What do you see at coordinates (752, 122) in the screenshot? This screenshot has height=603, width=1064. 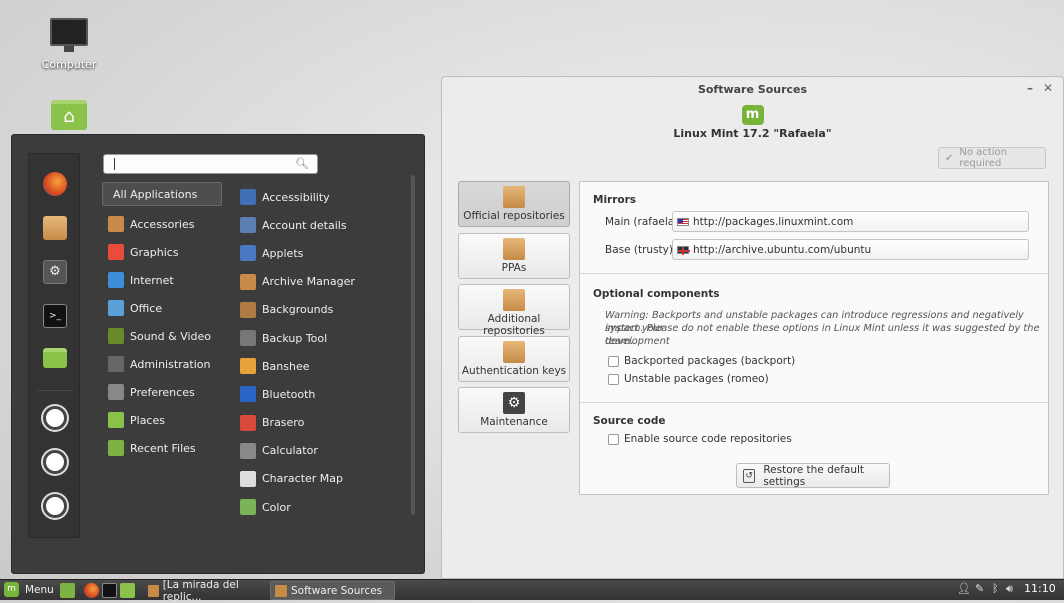 I see `brand-header: m Linux Mint 17.2 "Rafaela"` at bounding box center [752, 122].